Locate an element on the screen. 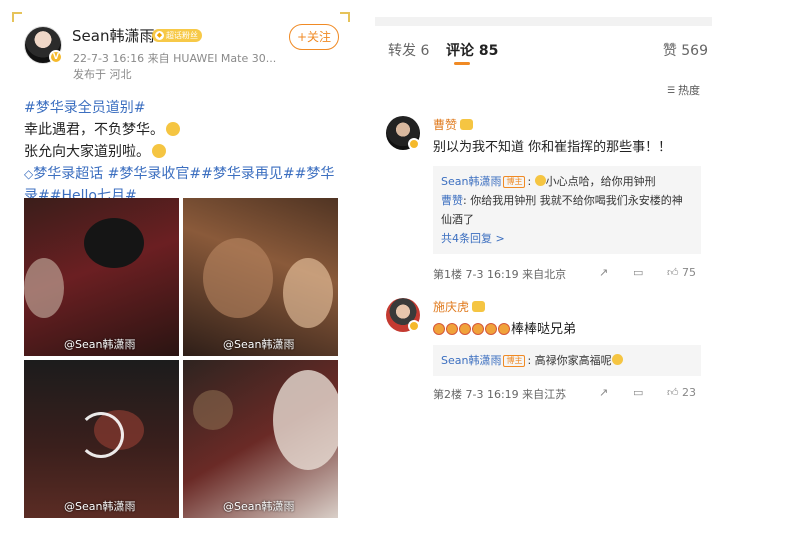 The width and height of the screenshot is (800, 536). comment-text: 棒棒哒兄弟 is located at coordinates (504, 327).